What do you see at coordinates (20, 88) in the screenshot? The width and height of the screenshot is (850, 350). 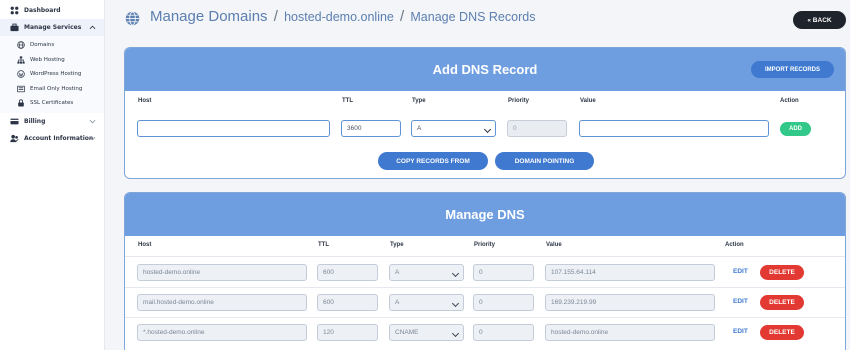 I see `envelope-icon` at bounding box center [20, 88].